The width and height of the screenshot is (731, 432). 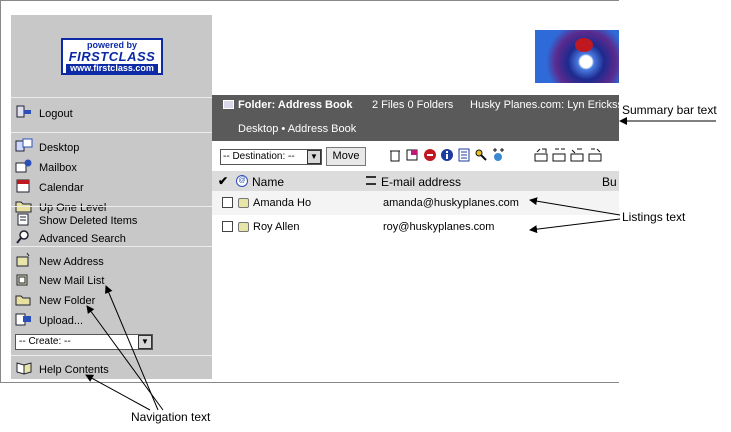 What do you see at coordinates (110, 167) in the screenshot?
I see `nav-item-mailbox: Mailbox` at bounding box center [110, 167].